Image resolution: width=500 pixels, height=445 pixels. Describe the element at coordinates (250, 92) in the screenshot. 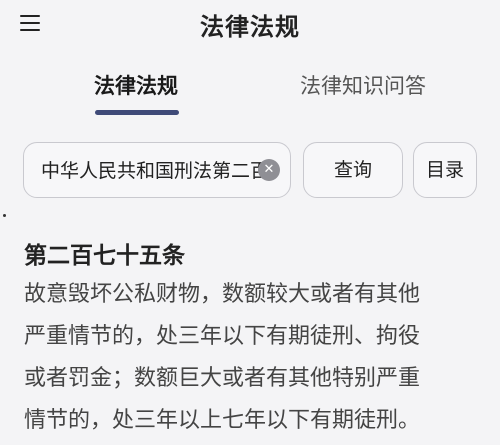

I see `tab-bar: 法律法规 法律知识问答` at that location.